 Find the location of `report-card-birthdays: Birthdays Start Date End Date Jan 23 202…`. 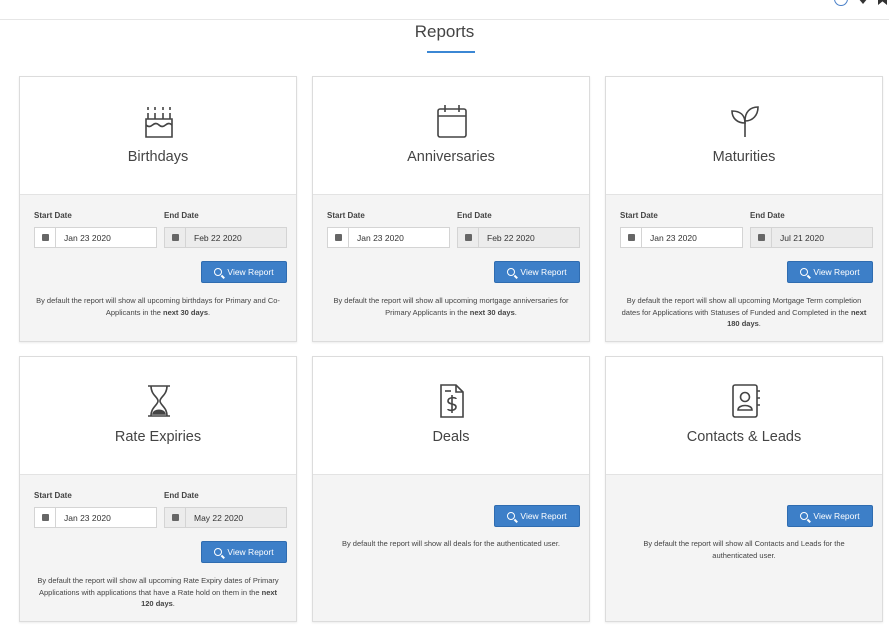

report-card-birthdays: Birthdays Start Date End Date Jan 23 202… is located at coordinates (158, 209).